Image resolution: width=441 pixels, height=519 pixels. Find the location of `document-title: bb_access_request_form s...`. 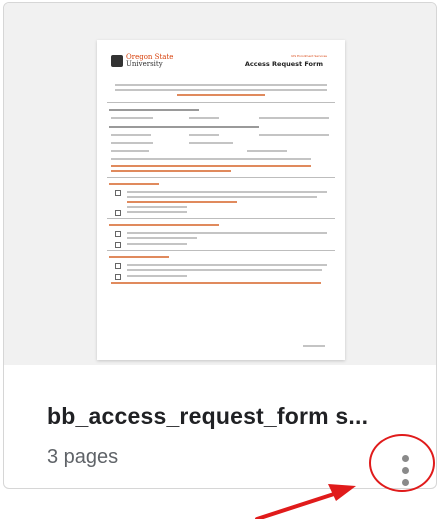

document-title: bb_access_request_form s... is located at coordinates (232, 416).